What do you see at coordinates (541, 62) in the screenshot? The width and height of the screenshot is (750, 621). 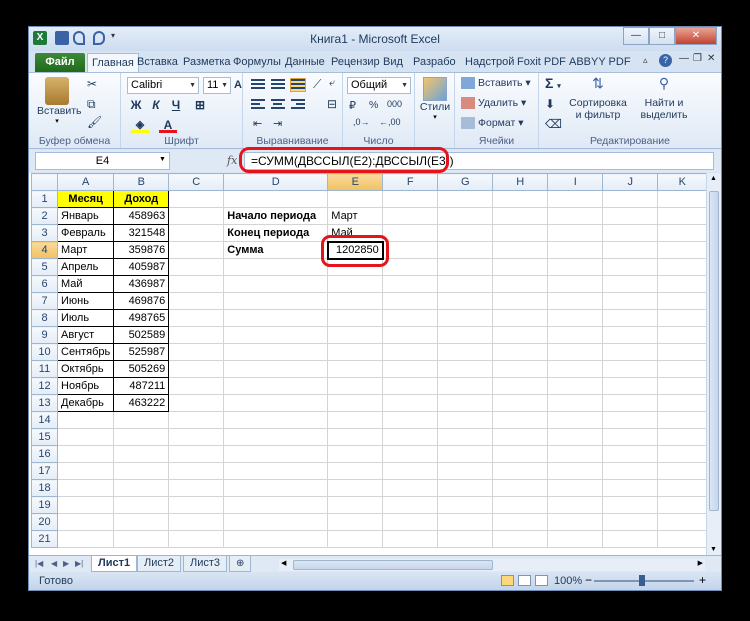 I see `tab-foxit-pdf: Foxit PDF` at bounding box center [541, 62].